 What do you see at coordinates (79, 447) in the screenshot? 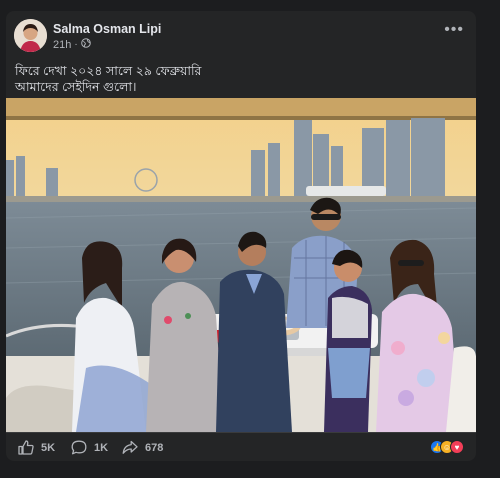
I see `comment-icon` at bounding box center [79, 447].